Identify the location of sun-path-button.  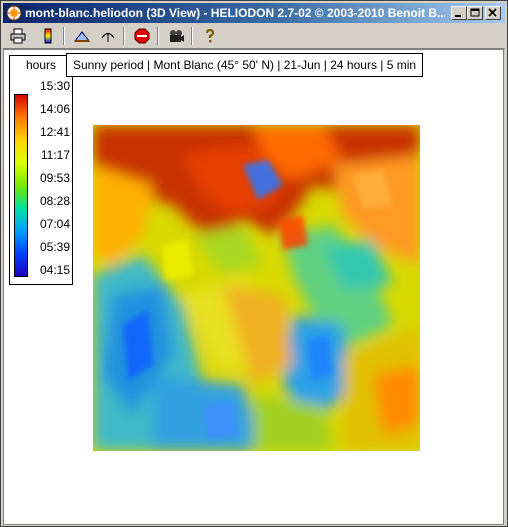
(108, 36).